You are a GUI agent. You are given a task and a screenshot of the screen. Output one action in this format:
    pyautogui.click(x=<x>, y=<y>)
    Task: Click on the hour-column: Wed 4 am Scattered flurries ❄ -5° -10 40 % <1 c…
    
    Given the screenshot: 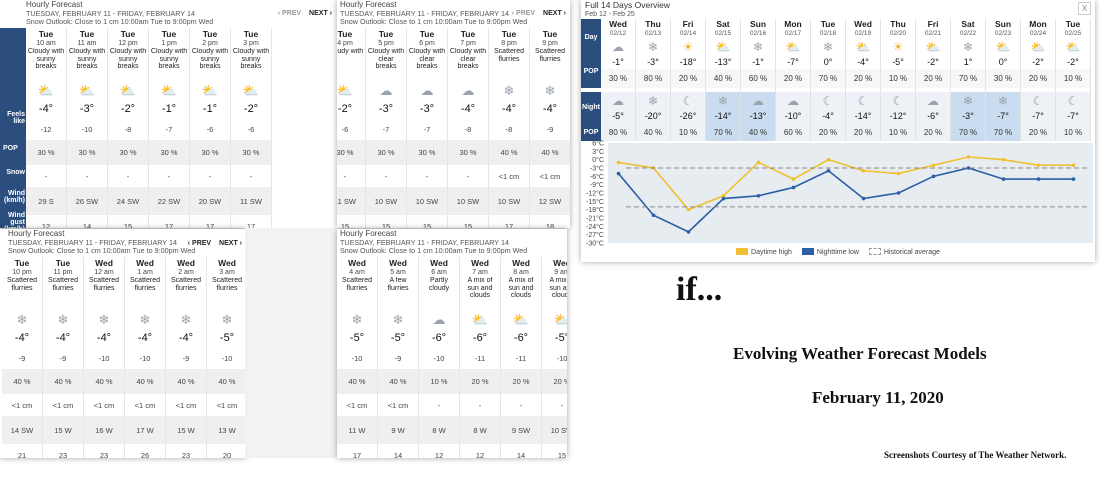 What is the action you would take?
    pyautogui.click(x=357, y=357)
    